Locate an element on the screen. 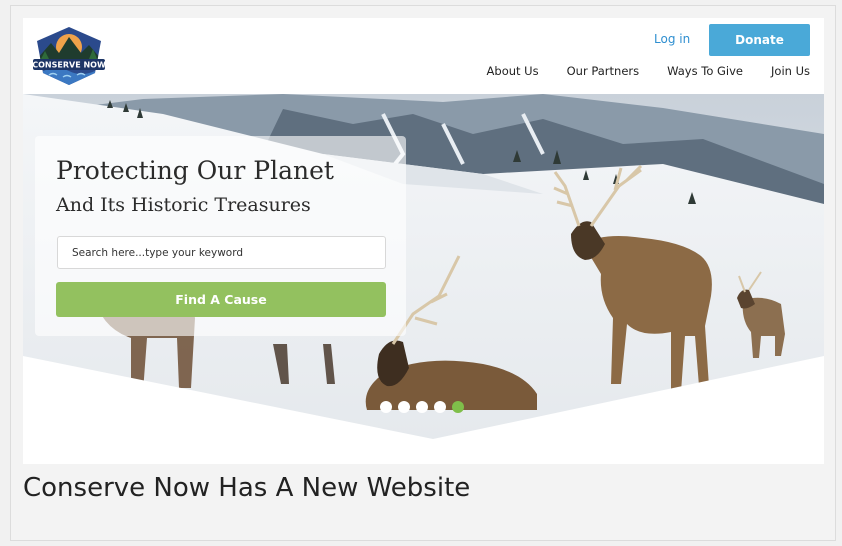 This screenshot has height=546, width=842. nav-item-join-us: Join Us is located at coordinates (790, 71).